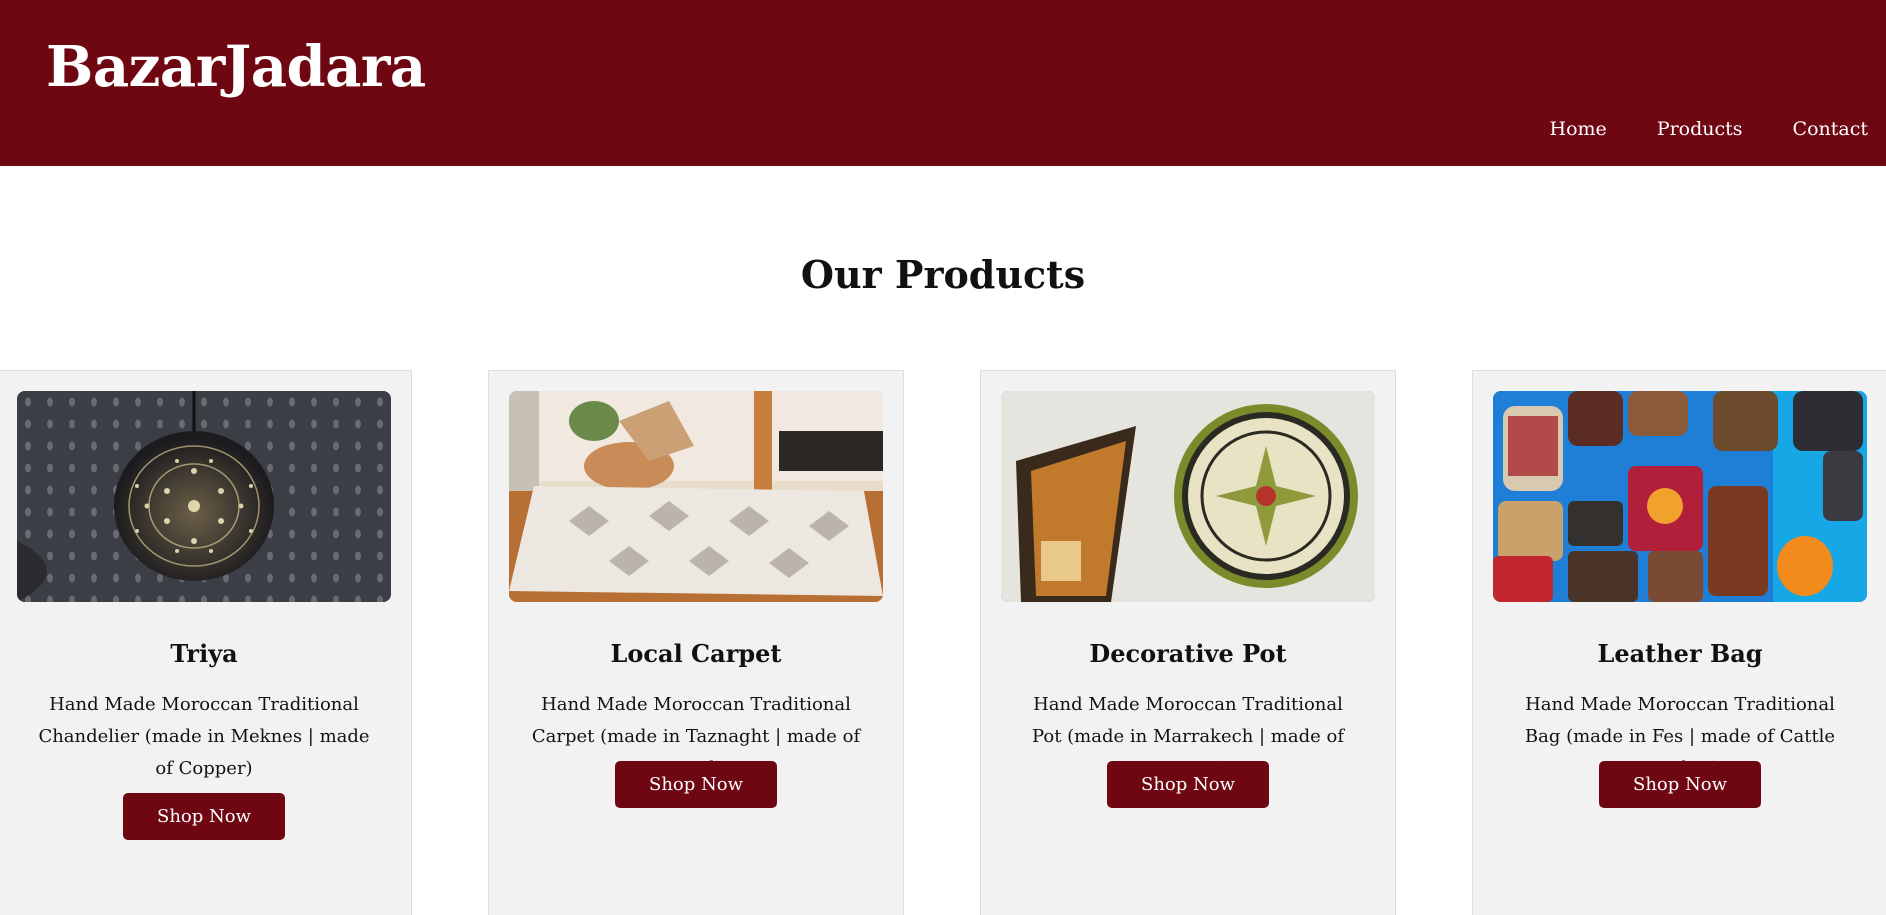 The width and height of the screenshot is (1886, 915). What do you see at coordinates (943, 274) in the screenshot?
I see `section-title: Our Products` at bounding box center [943, 274].